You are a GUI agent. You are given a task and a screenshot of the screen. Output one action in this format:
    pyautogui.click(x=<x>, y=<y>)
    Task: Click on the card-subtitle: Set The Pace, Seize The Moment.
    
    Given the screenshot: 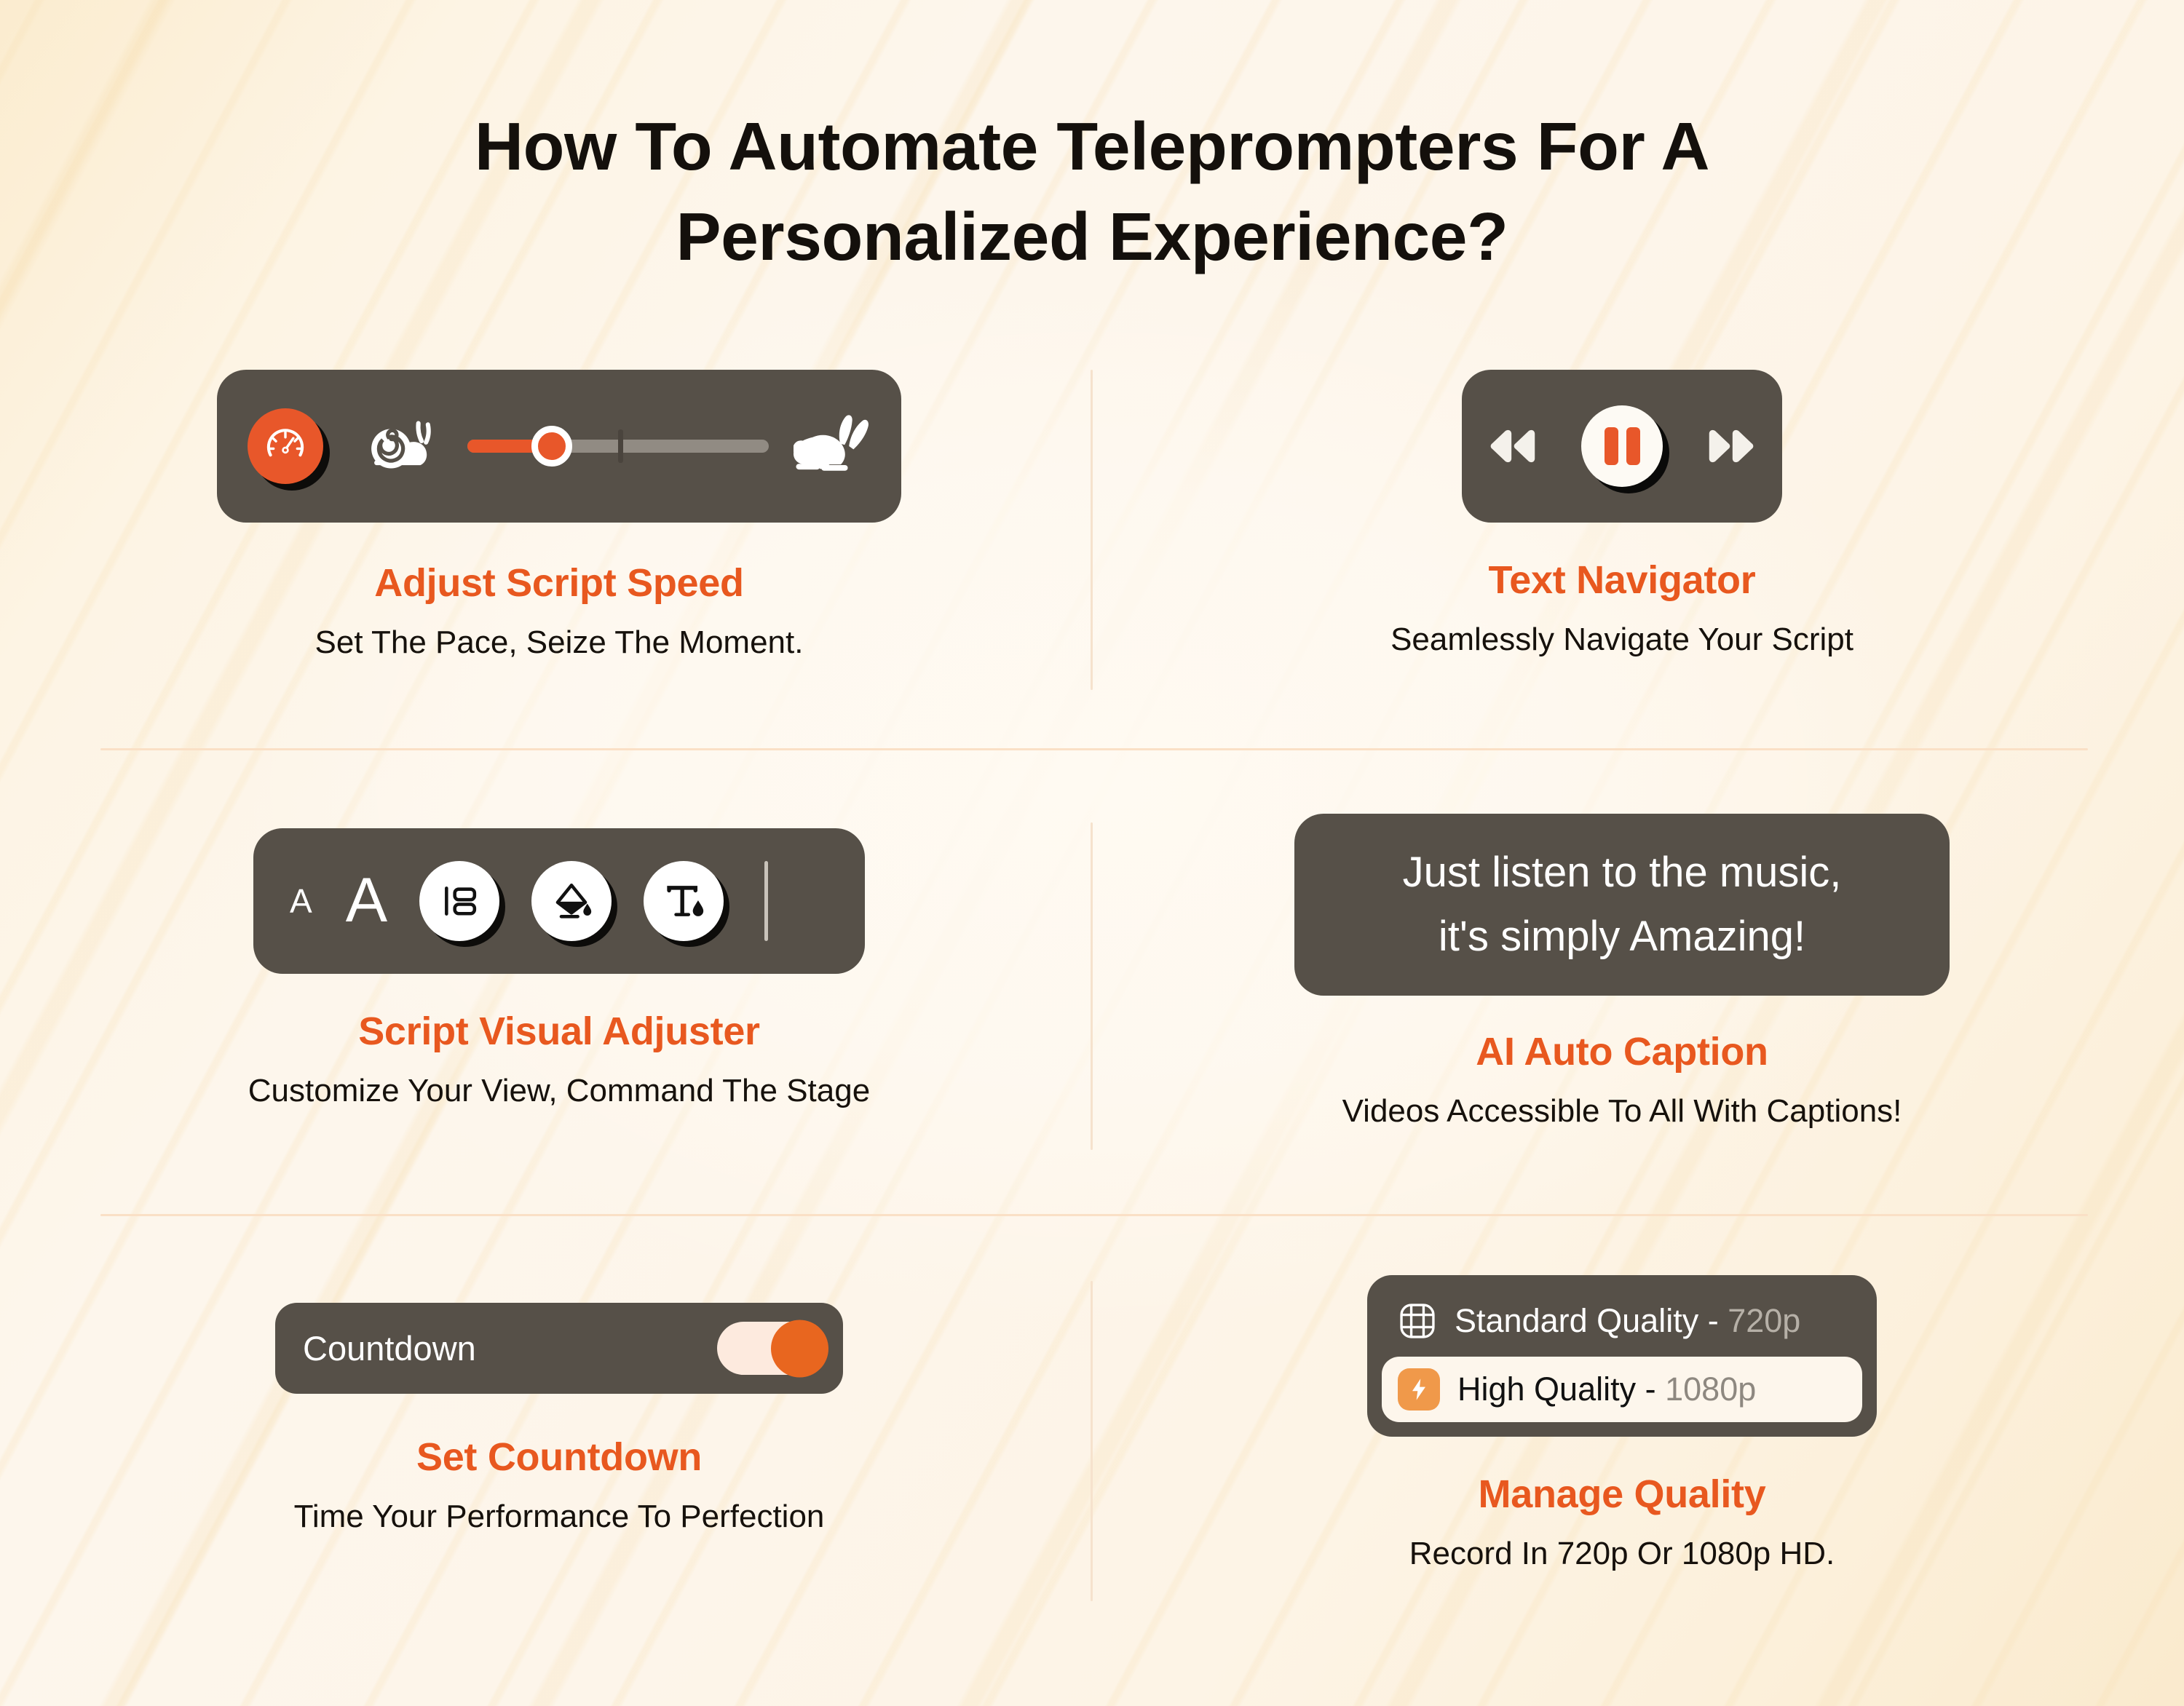 What is the action you would take?
    pyautogui.click(x=559, y=642)
    